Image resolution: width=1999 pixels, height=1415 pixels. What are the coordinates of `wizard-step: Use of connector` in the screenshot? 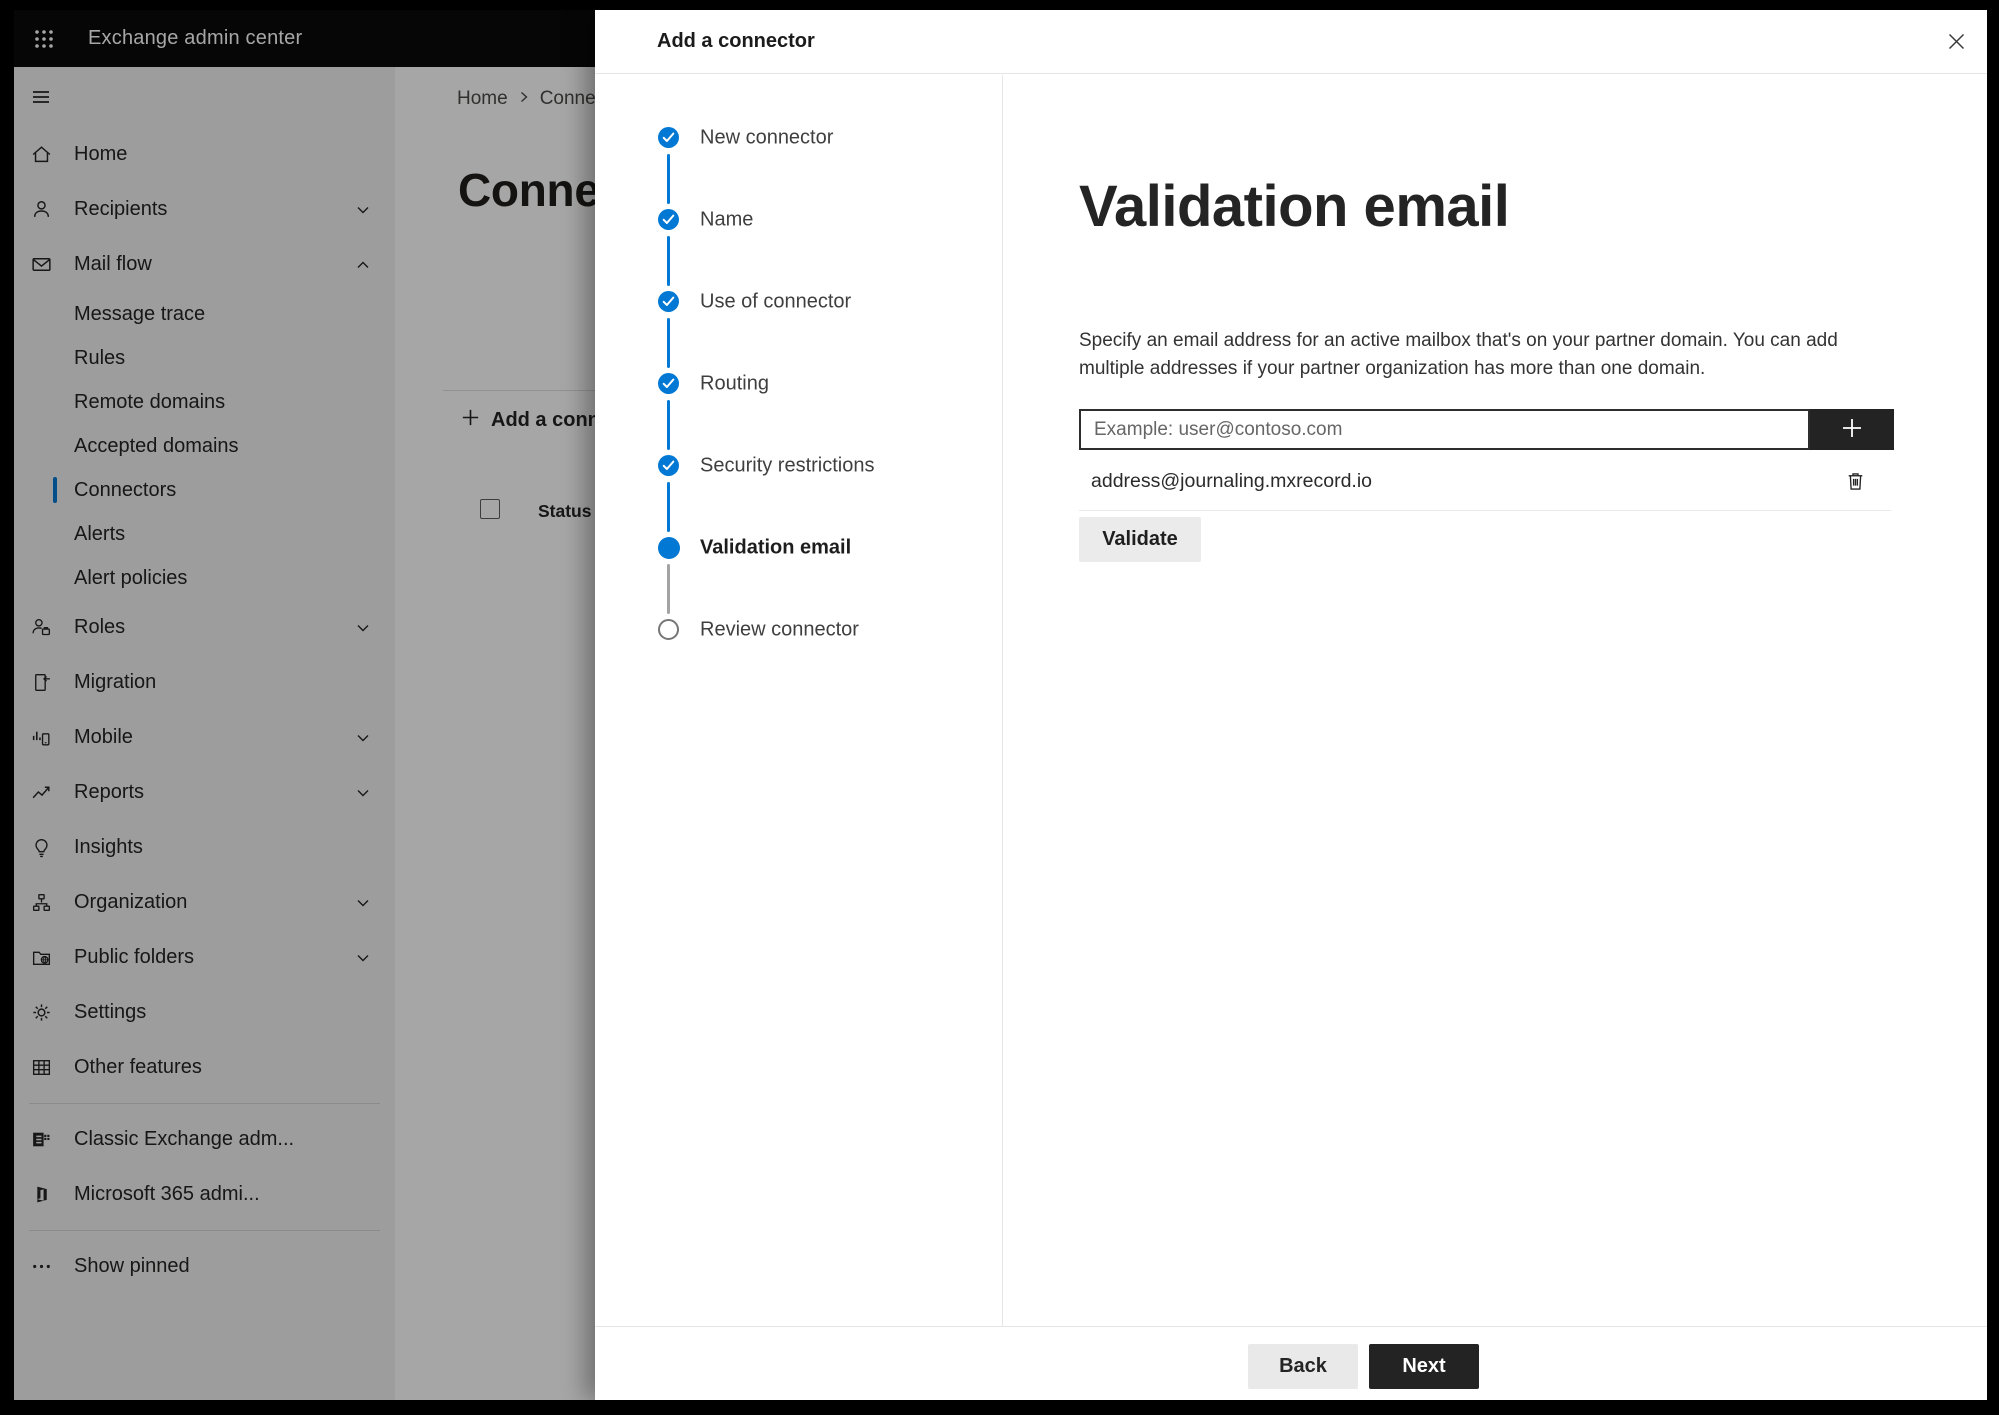 It's located at (798, 332).